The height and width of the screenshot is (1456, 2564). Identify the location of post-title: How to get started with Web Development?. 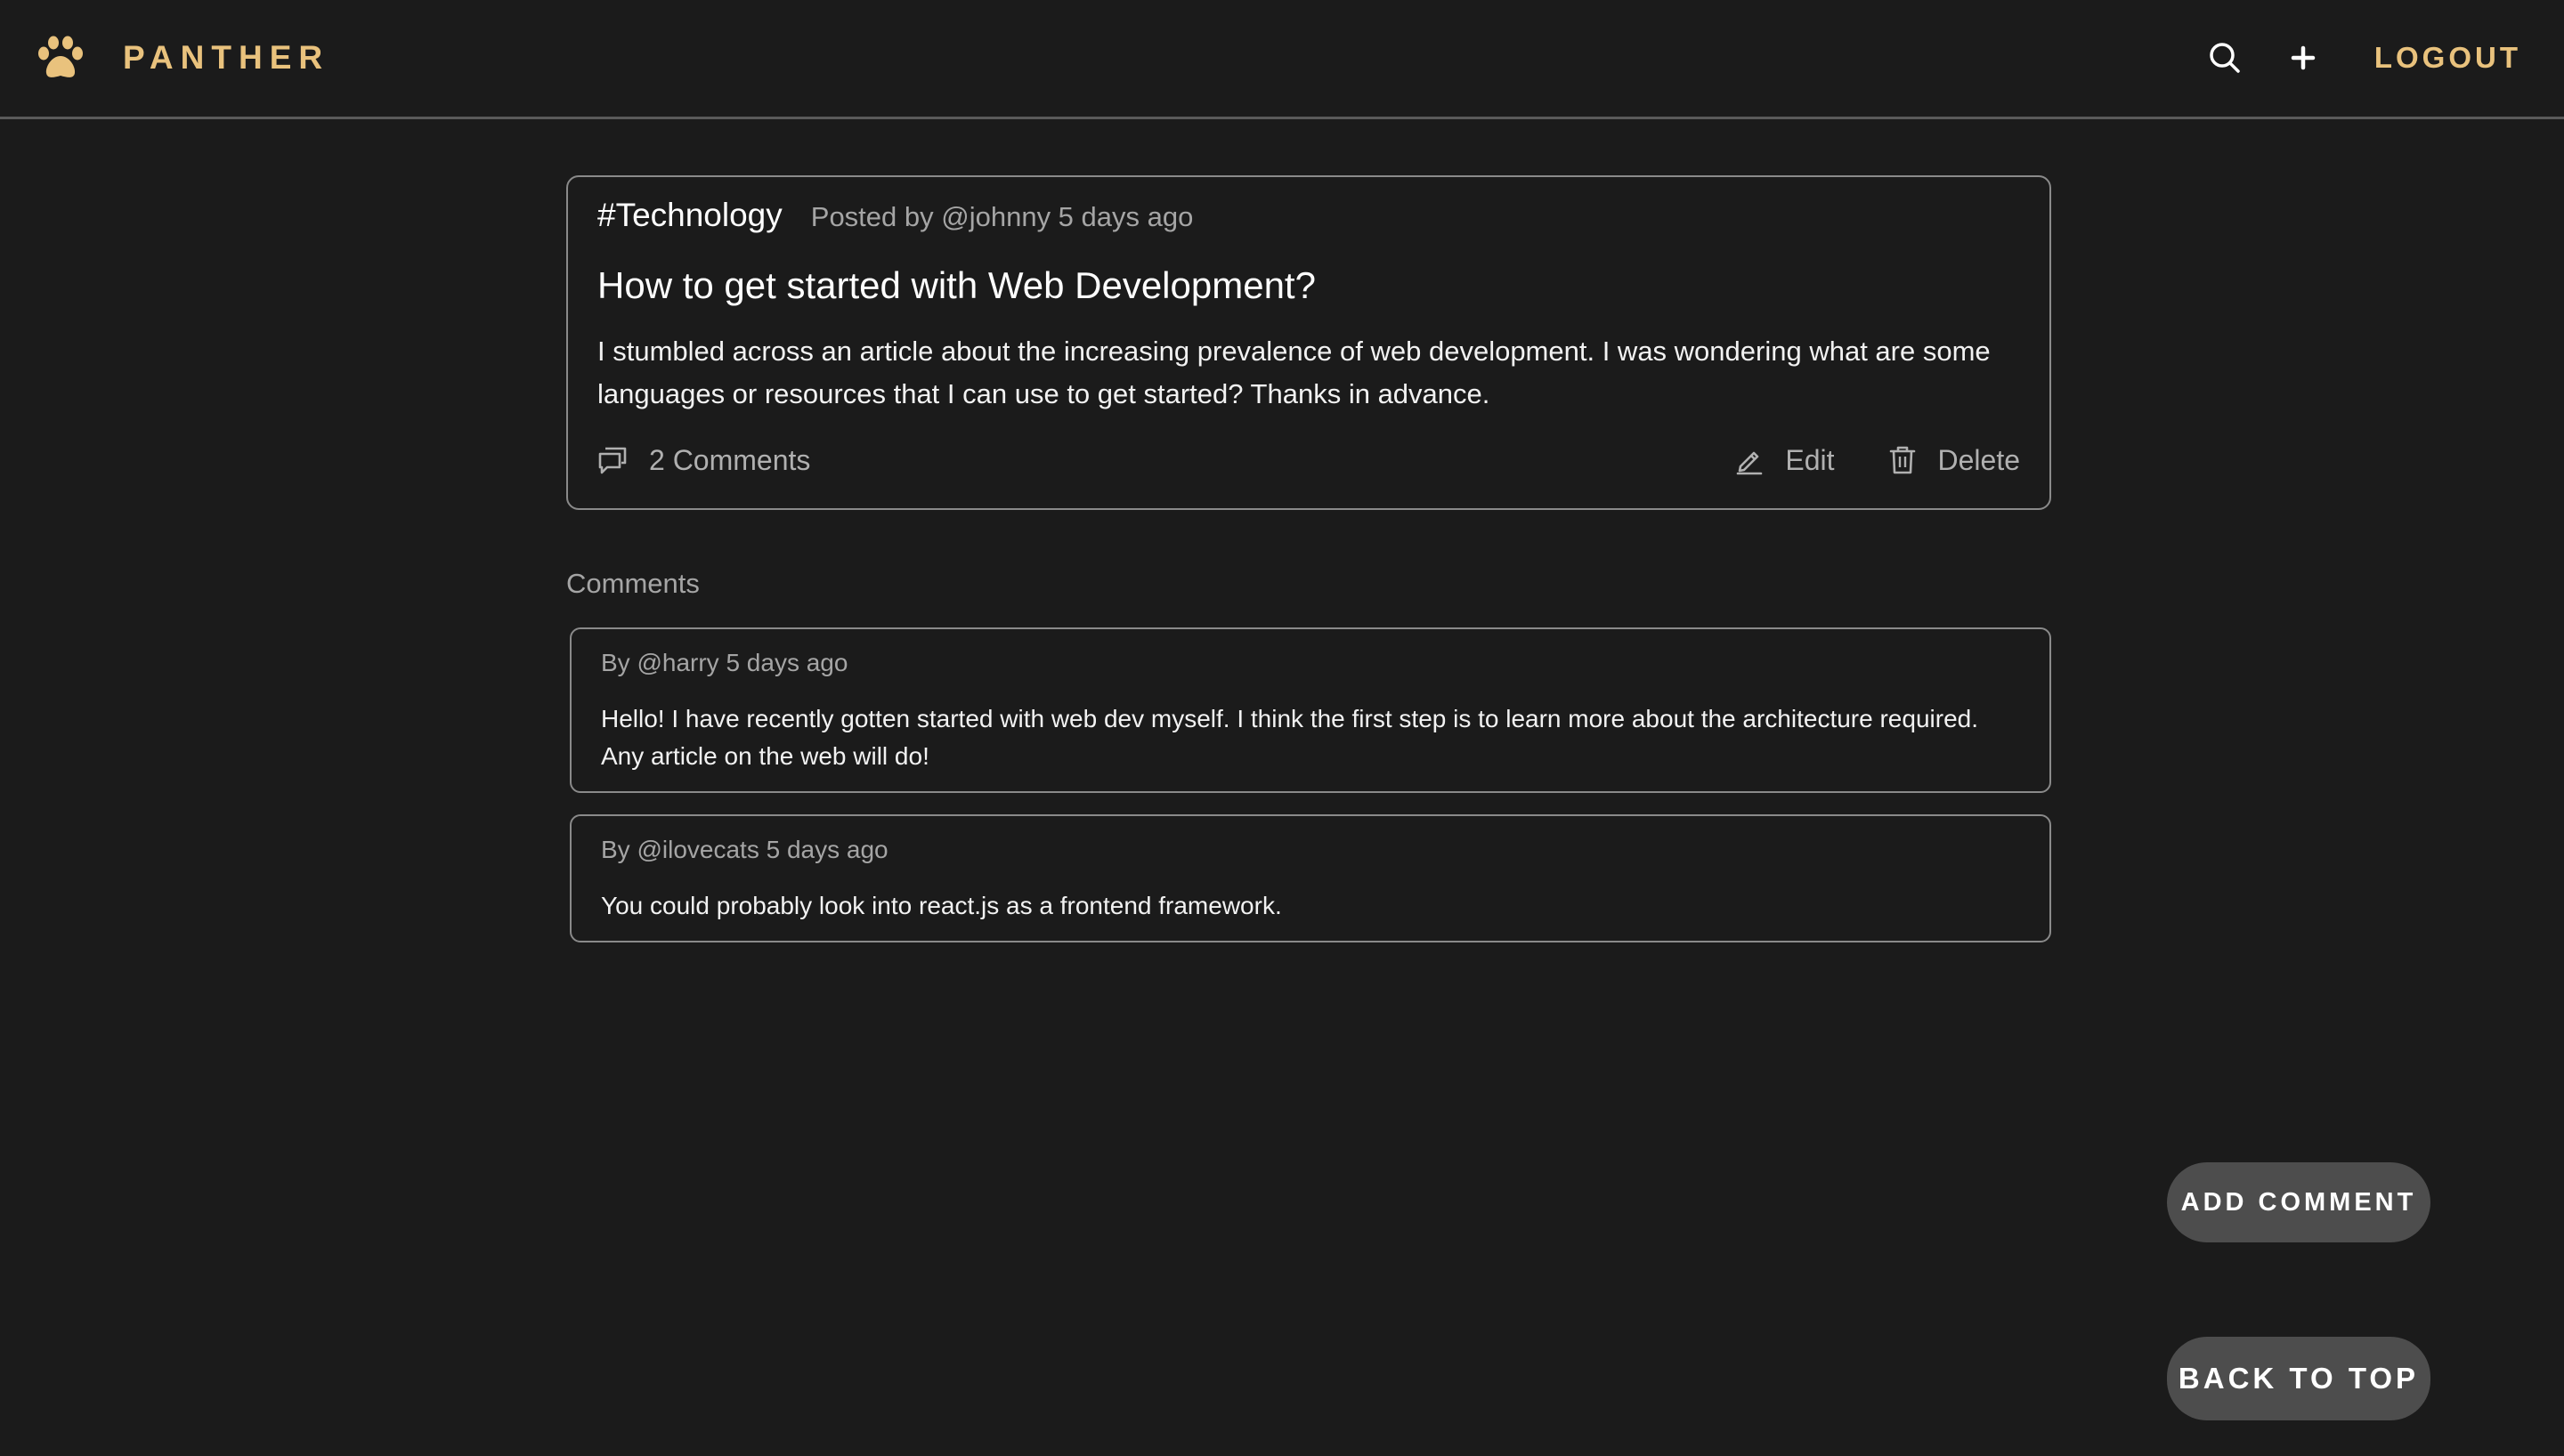
(956, 285).